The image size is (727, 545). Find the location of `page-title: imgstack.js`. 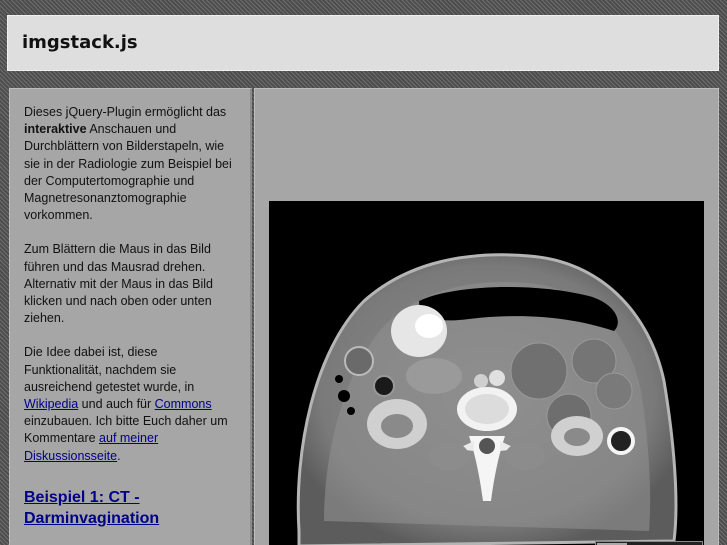

page-title: imgstack.js is located at coordinates (80, 42).